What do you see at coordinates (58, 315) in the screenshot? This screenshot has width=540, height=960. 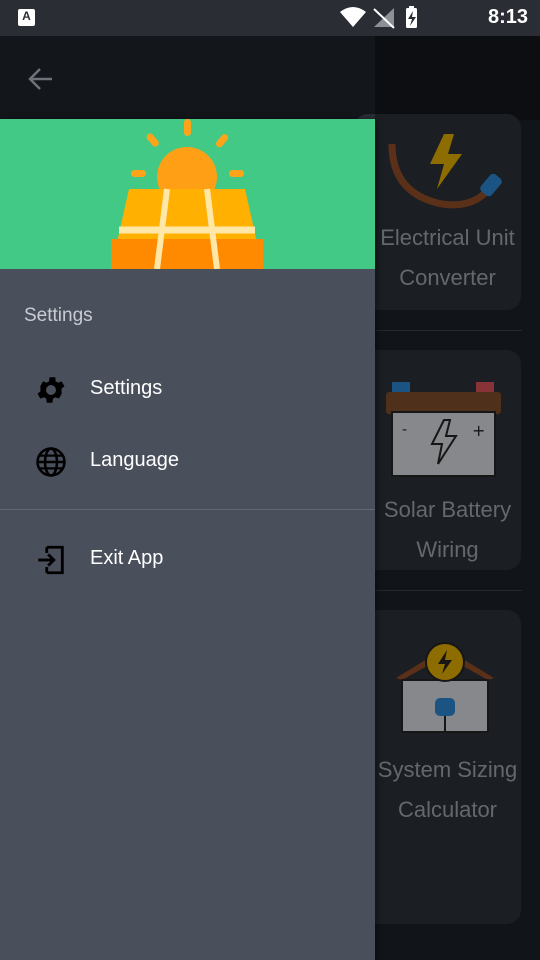 I see `section-title-settings: Settings` at bounding box center [58, 315].